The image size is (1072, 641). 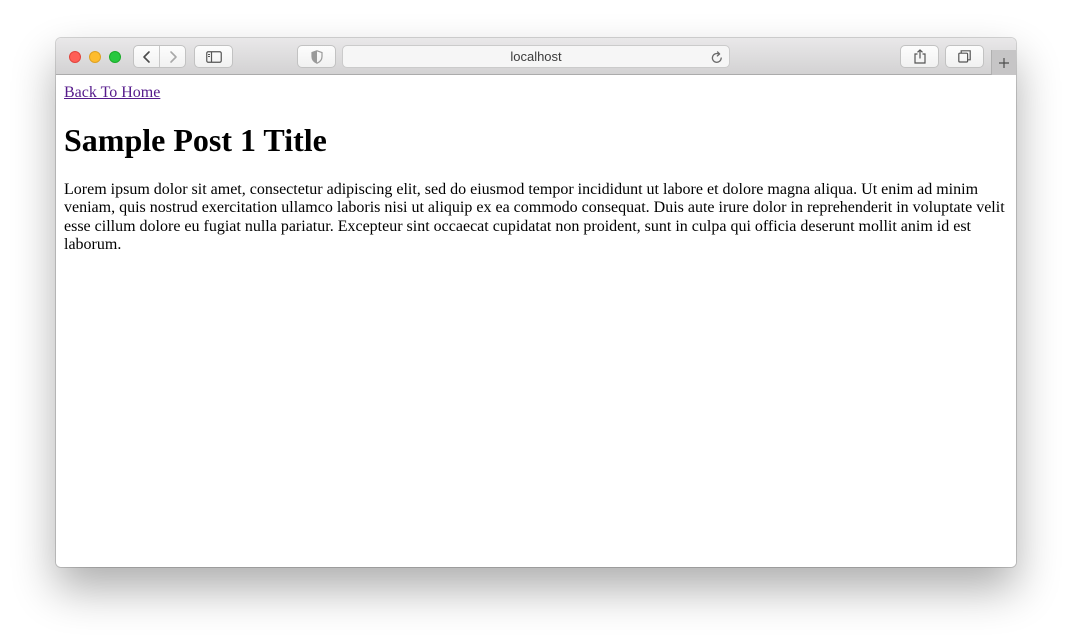 I want to click on minimize-window-button, so click(x=95, y=57).